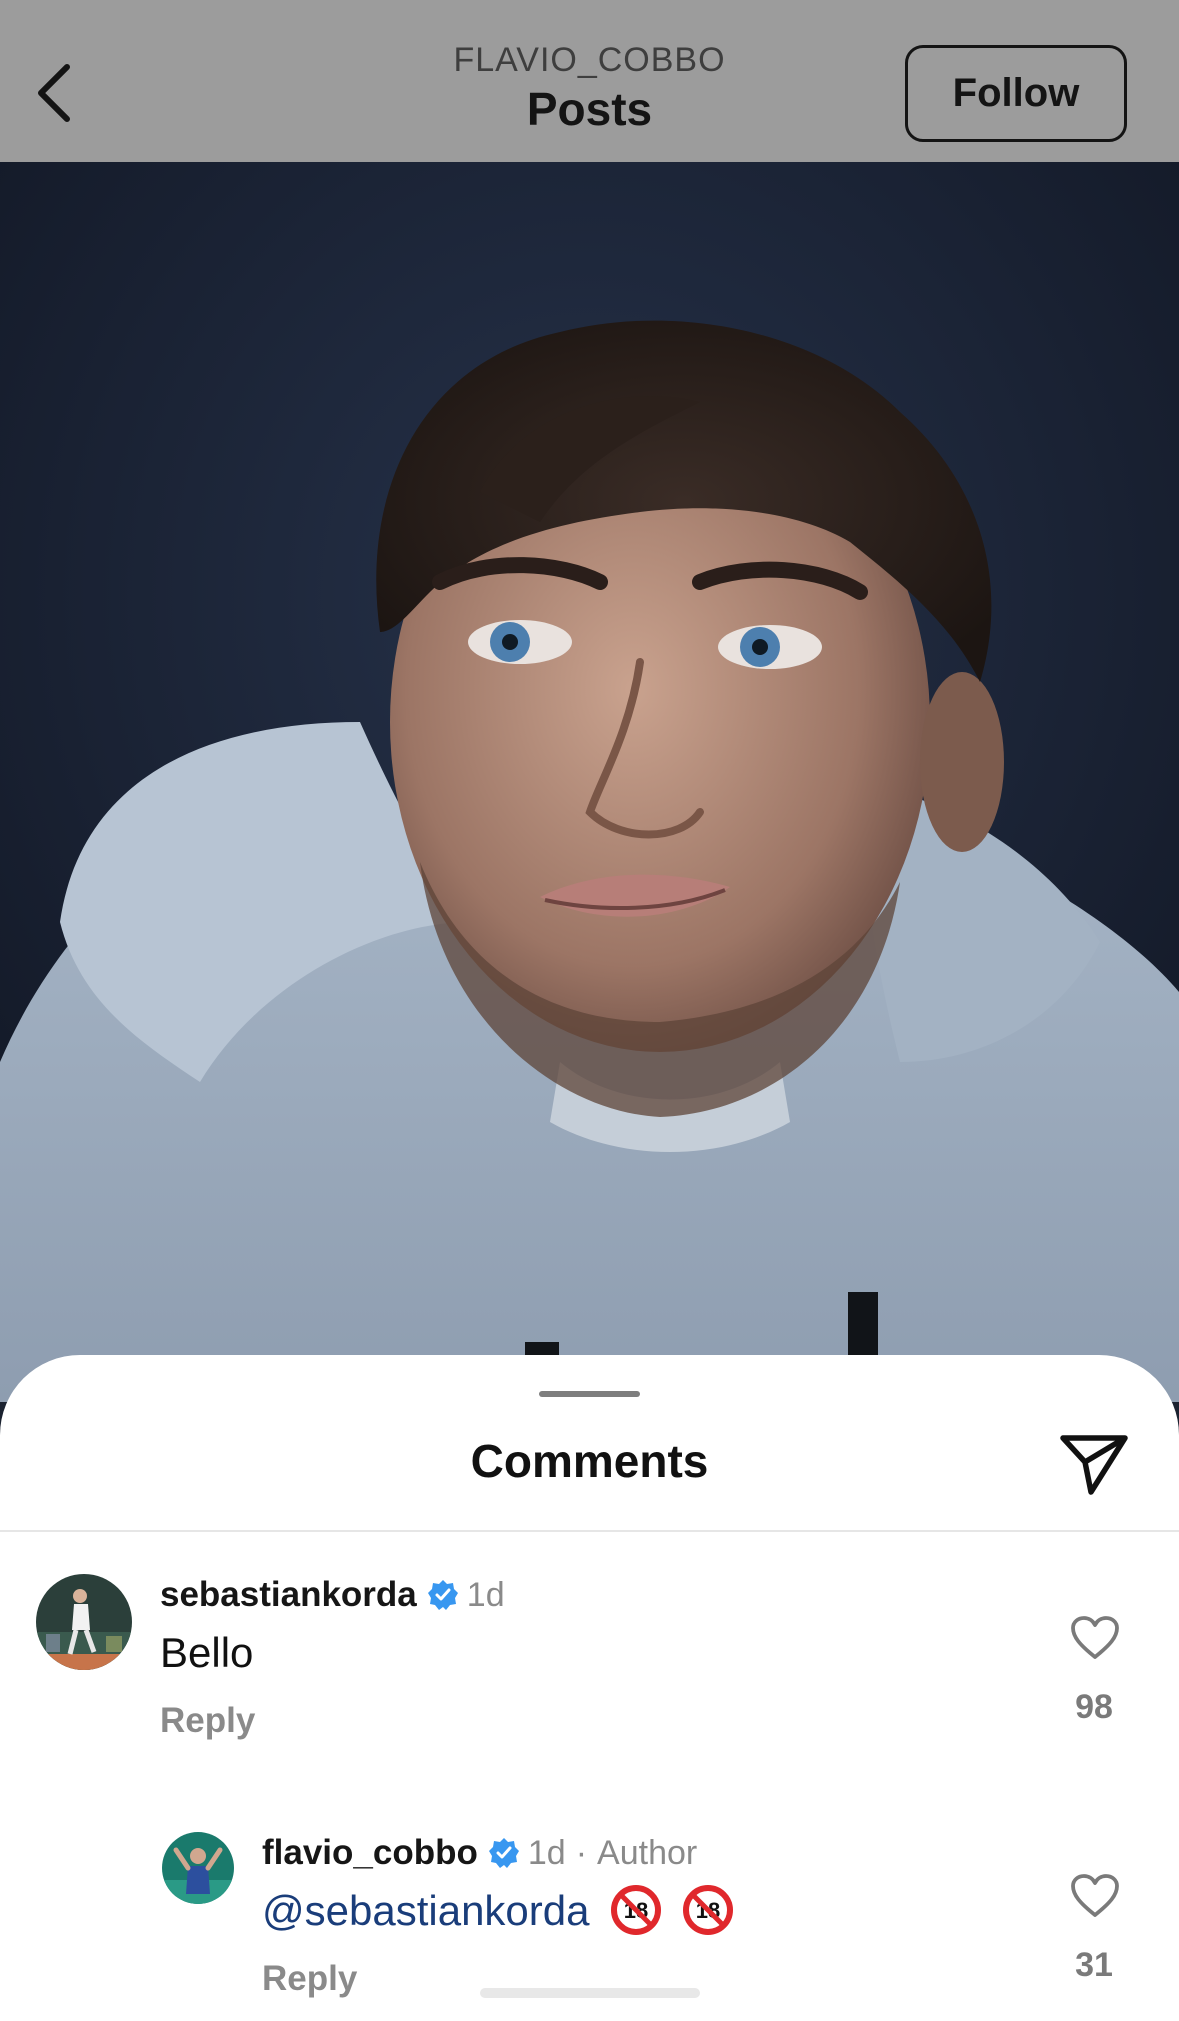  Describe the element at coordinates (647, 1853) in the screenshot. I see `author-tag: Author` at that location.